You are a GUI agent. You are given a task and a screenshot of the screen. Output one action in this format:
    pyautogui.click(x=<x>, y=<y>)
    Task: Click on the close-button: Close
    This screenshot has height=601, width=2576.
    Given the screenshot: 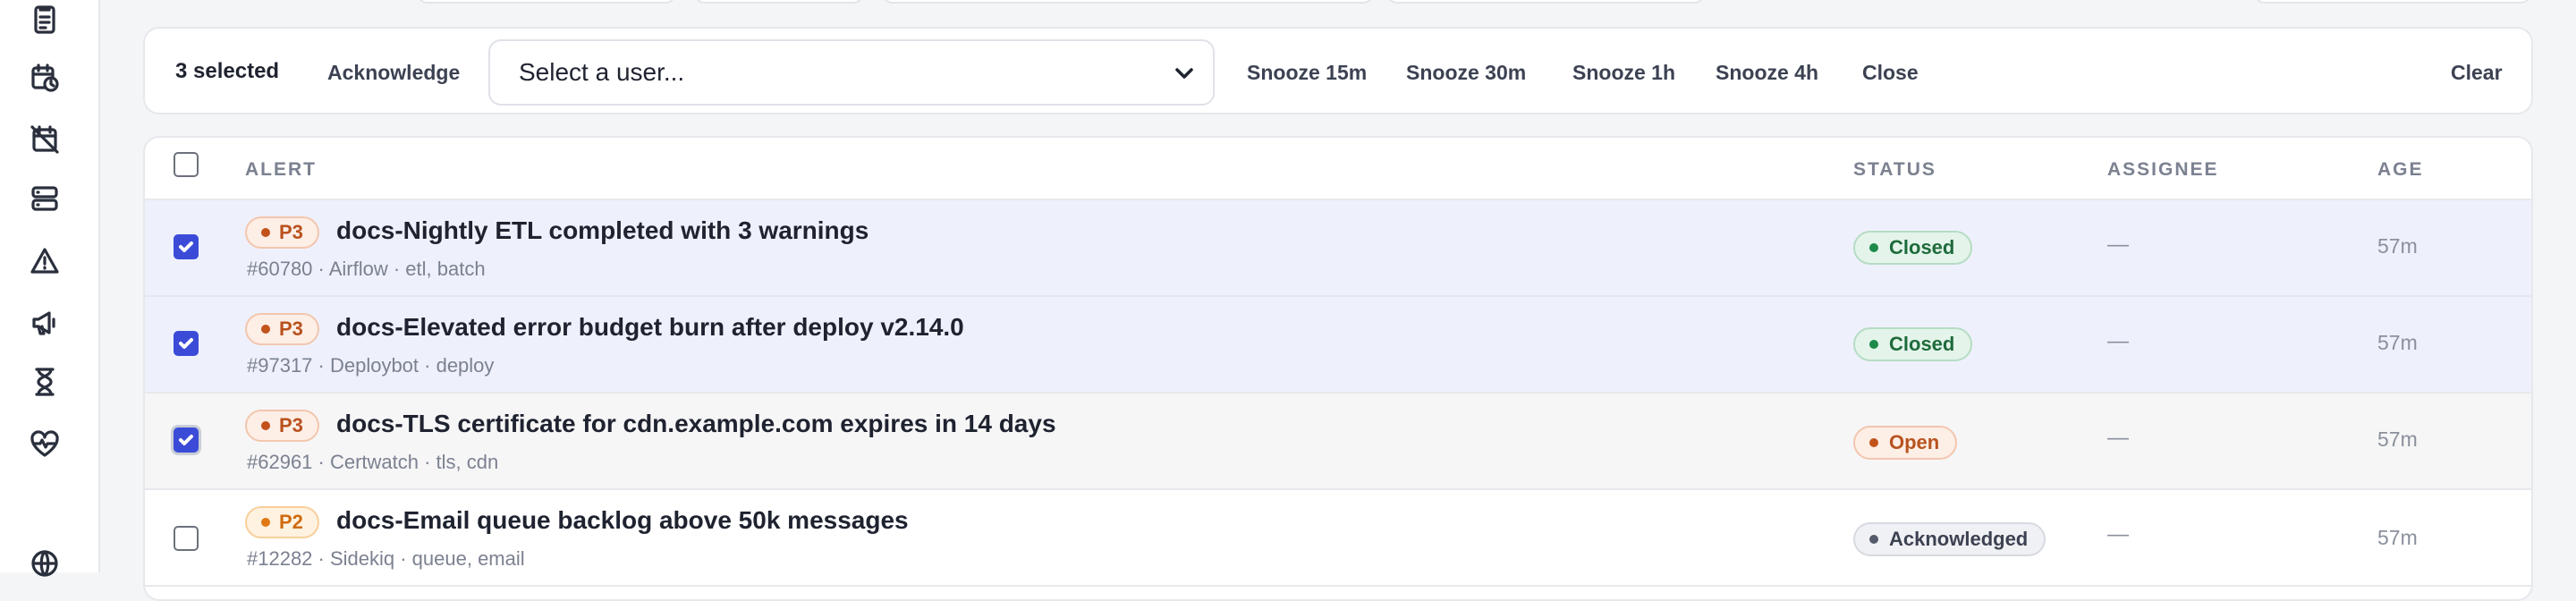 What is the action you would take?
    pyautogui.click(x=1890, y=73)
    